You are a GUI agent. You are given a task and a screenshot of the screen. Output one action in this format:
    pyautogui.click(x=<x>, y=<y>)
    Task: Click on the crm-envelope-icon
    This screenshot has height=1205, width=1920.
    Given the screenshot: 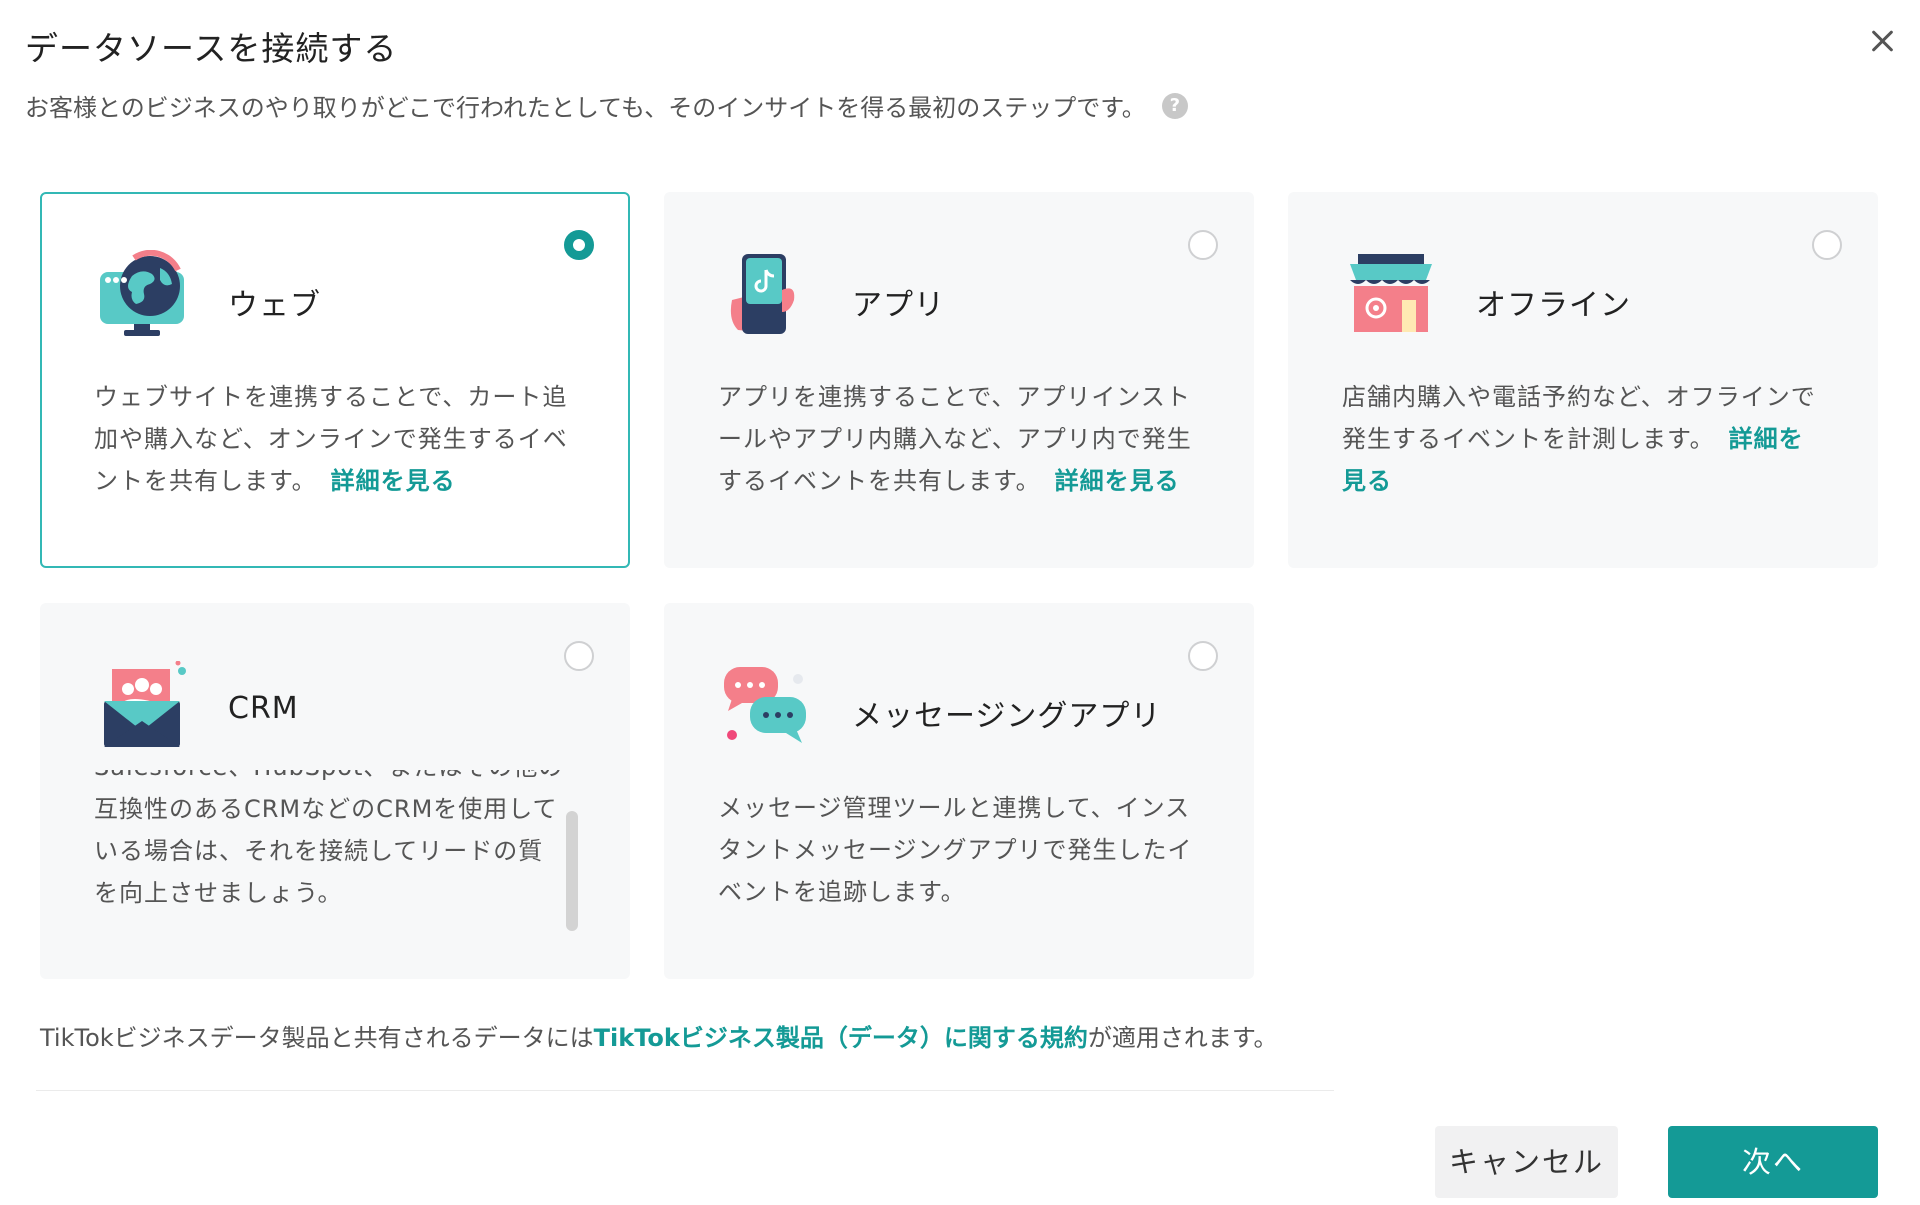 What is the action you would take?
    pyautogui.click(x=145, y=704)
    